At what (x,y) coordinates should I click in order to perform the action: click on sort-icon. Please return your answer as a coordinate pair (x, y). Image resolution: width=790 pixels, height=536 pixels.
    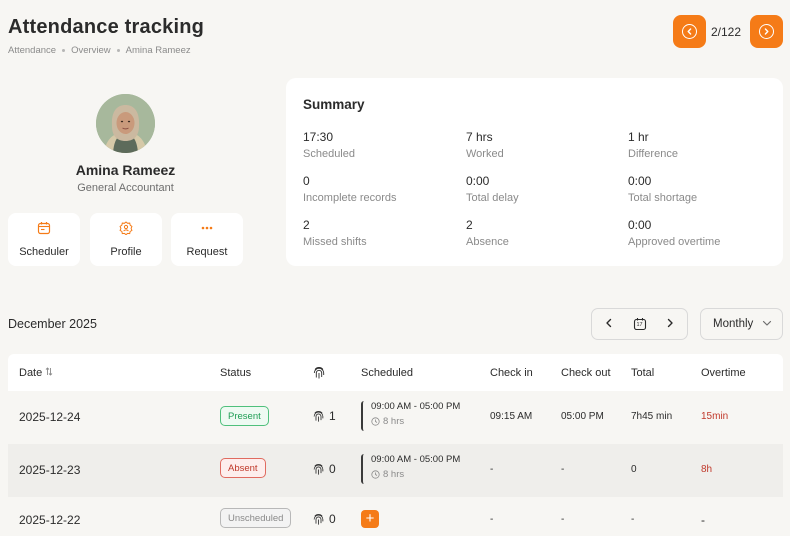
    Looking at the image, I should click on (49, 373).